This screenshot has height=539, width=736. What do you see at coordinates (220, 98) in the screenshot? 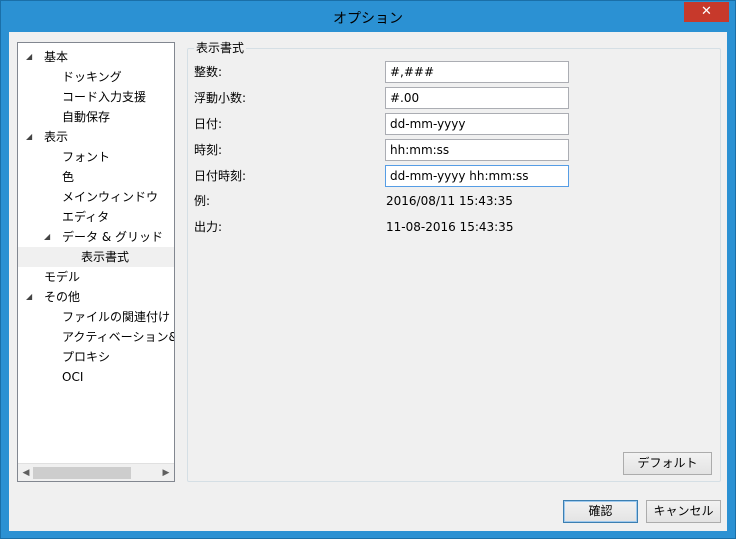
I see `float-label: 浮動小数:` at bounding box center [220, 98].